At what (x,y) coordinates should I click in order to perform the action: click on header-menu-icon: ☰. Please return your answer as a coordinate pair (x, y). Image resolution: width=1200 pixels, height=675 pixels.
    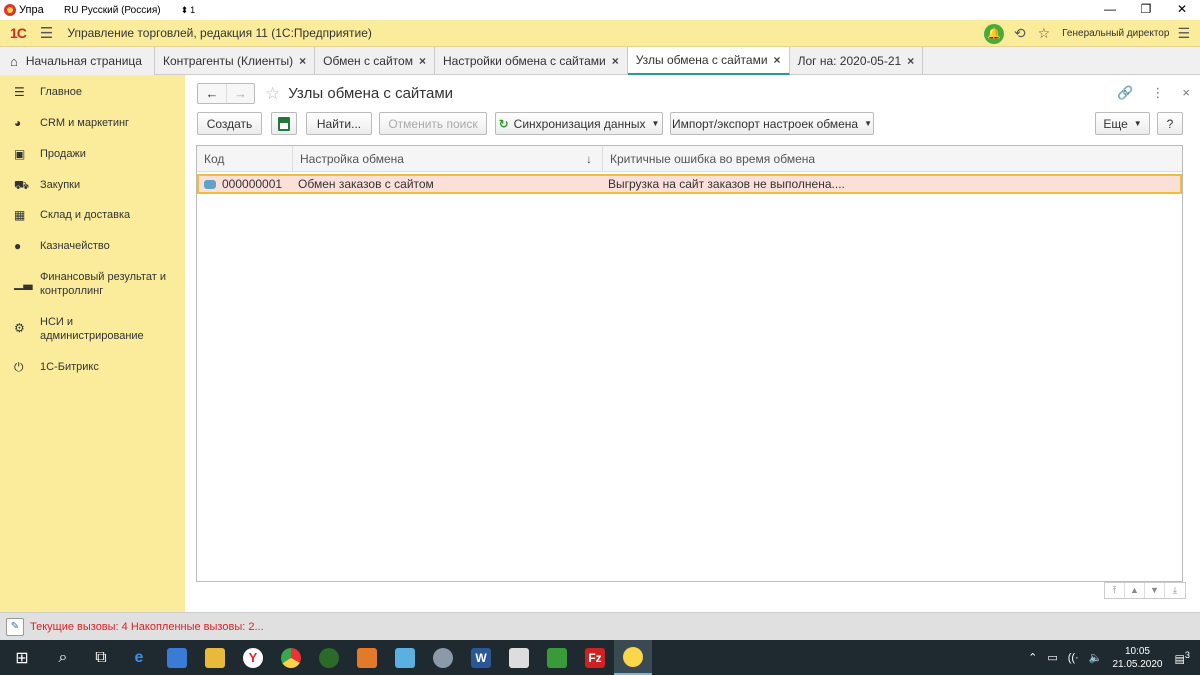
    Looking at the image, I should click on (1183, 33).